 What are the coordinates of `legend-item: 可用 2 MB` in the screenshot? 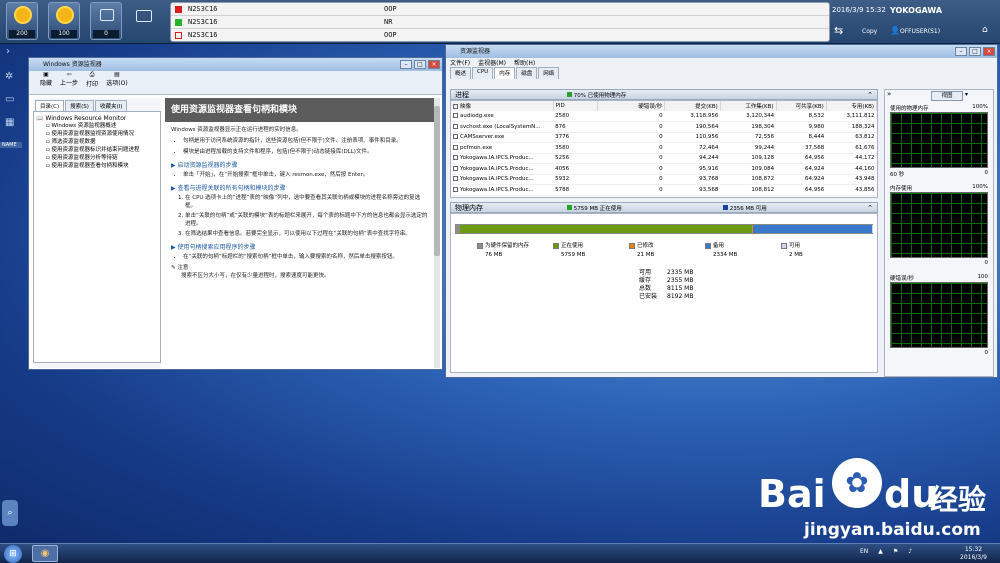 It's located at (819, 251).